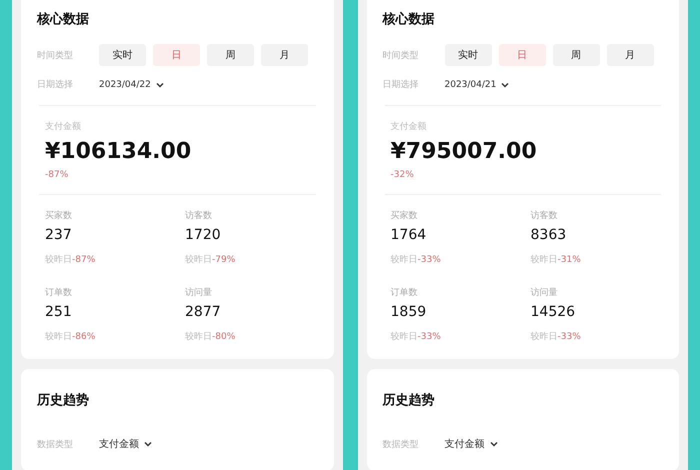 This screenshot has height=470, width=700. Describe the element at coordinates (59, 312) in the screenshot. I see `metric-value: 251` at that location.